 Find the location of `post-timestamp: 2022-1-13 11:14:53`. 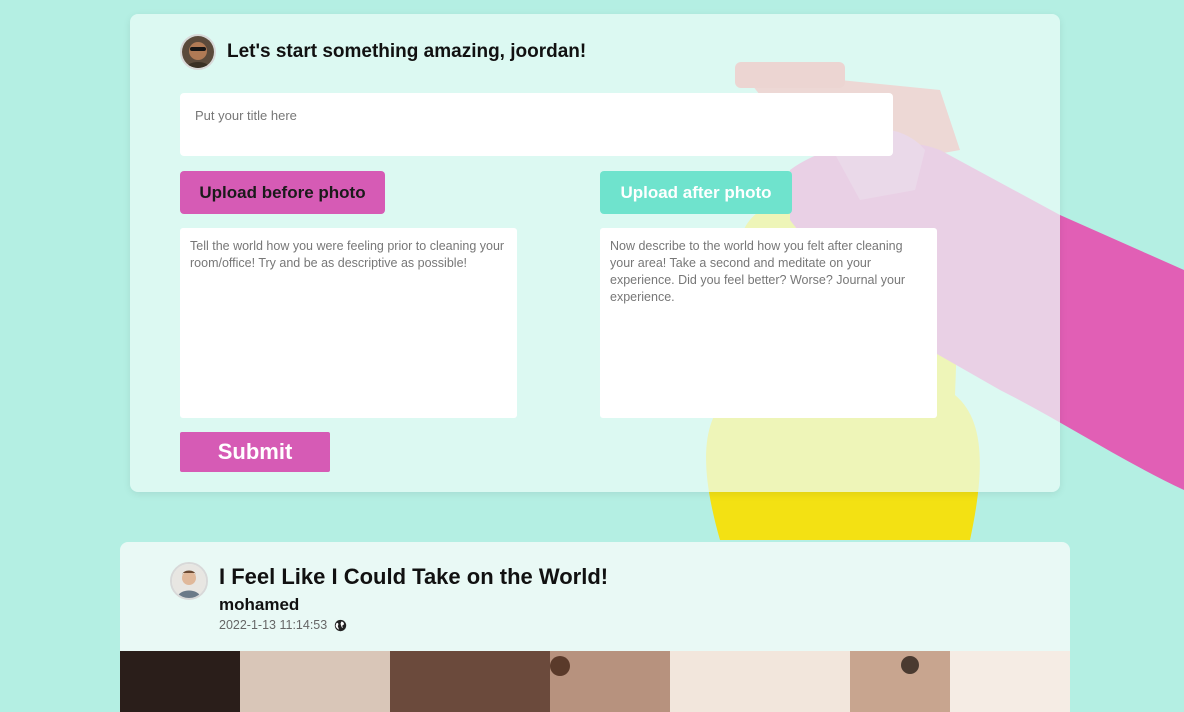

post-timestamp: 2022-1-13 11:14:53 is located at coordinates (273, 625).